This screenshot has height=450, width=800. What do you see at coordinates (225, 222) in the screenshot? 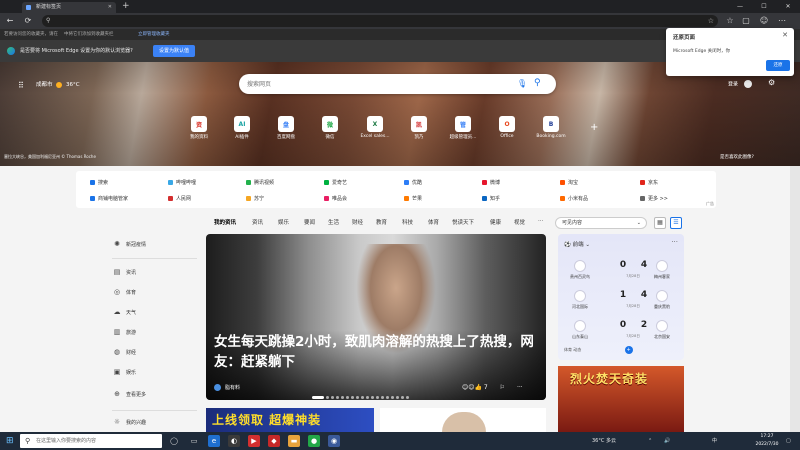
I see `news-tab: 我的资讯` at bounding box center [225, 222].